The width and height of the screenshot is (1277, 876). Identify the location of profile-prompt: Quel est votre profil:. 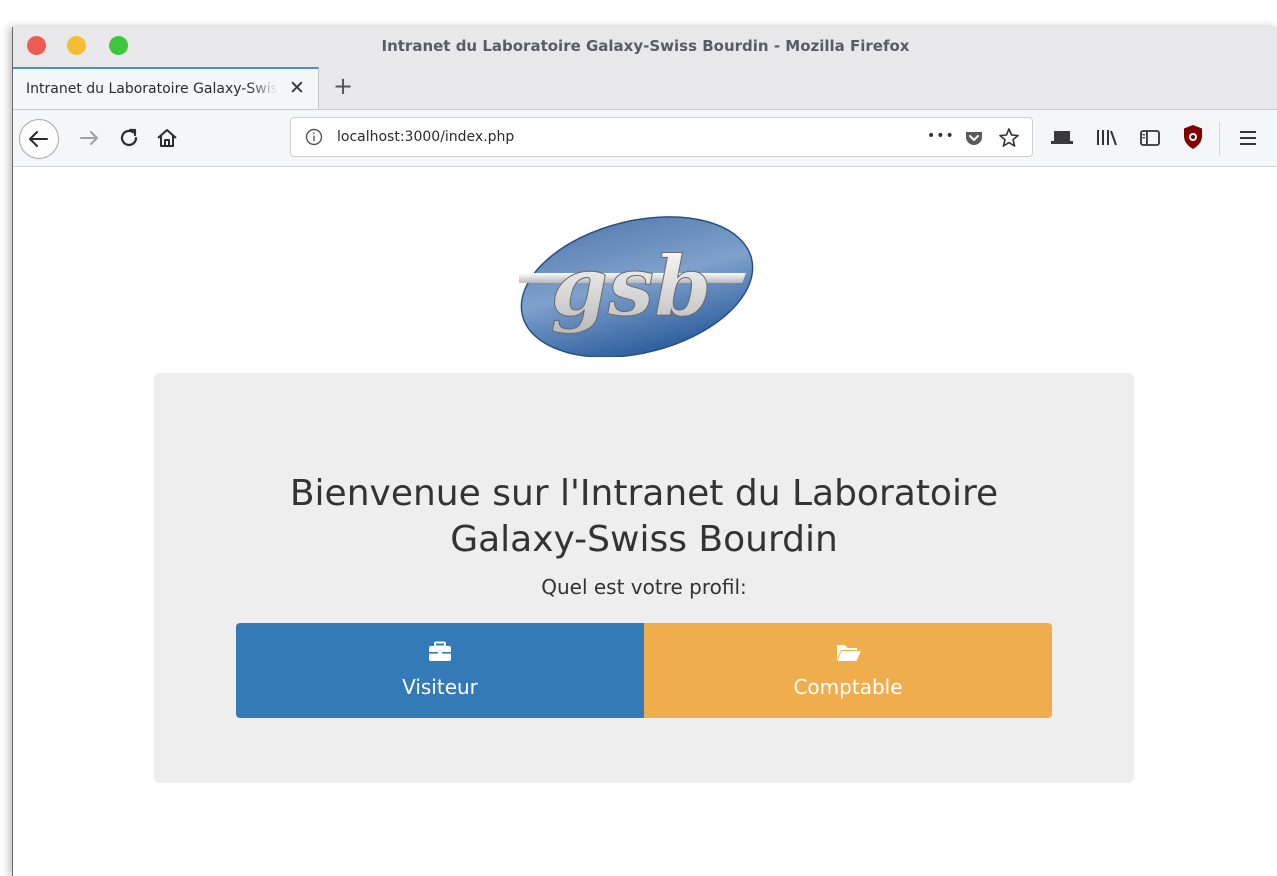
(644, 587).